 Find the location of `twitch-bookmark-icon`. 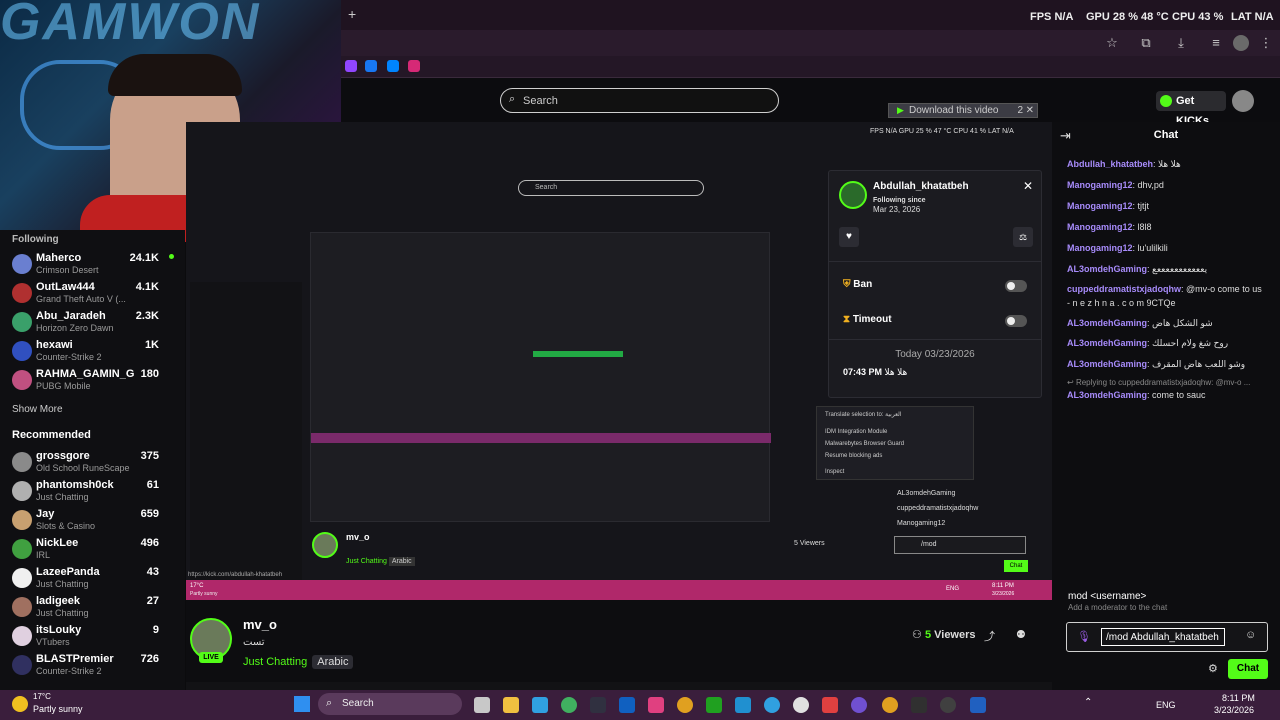

twitch-bookmark-icon is located at coordinates (351, 66).